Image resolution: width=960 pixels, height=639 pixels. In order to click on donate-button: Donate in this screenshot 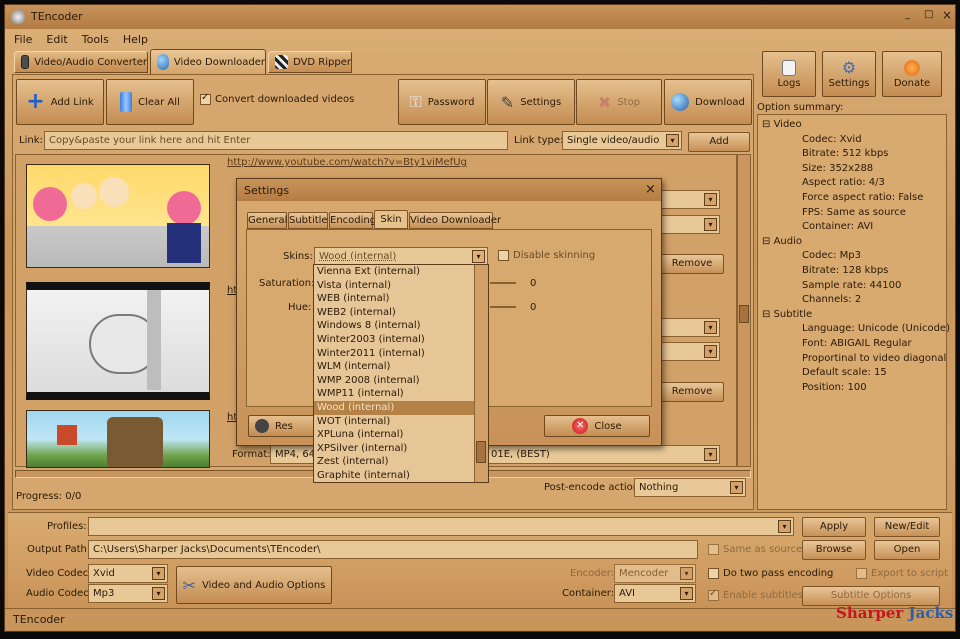, I will do `click(912, 74)`.